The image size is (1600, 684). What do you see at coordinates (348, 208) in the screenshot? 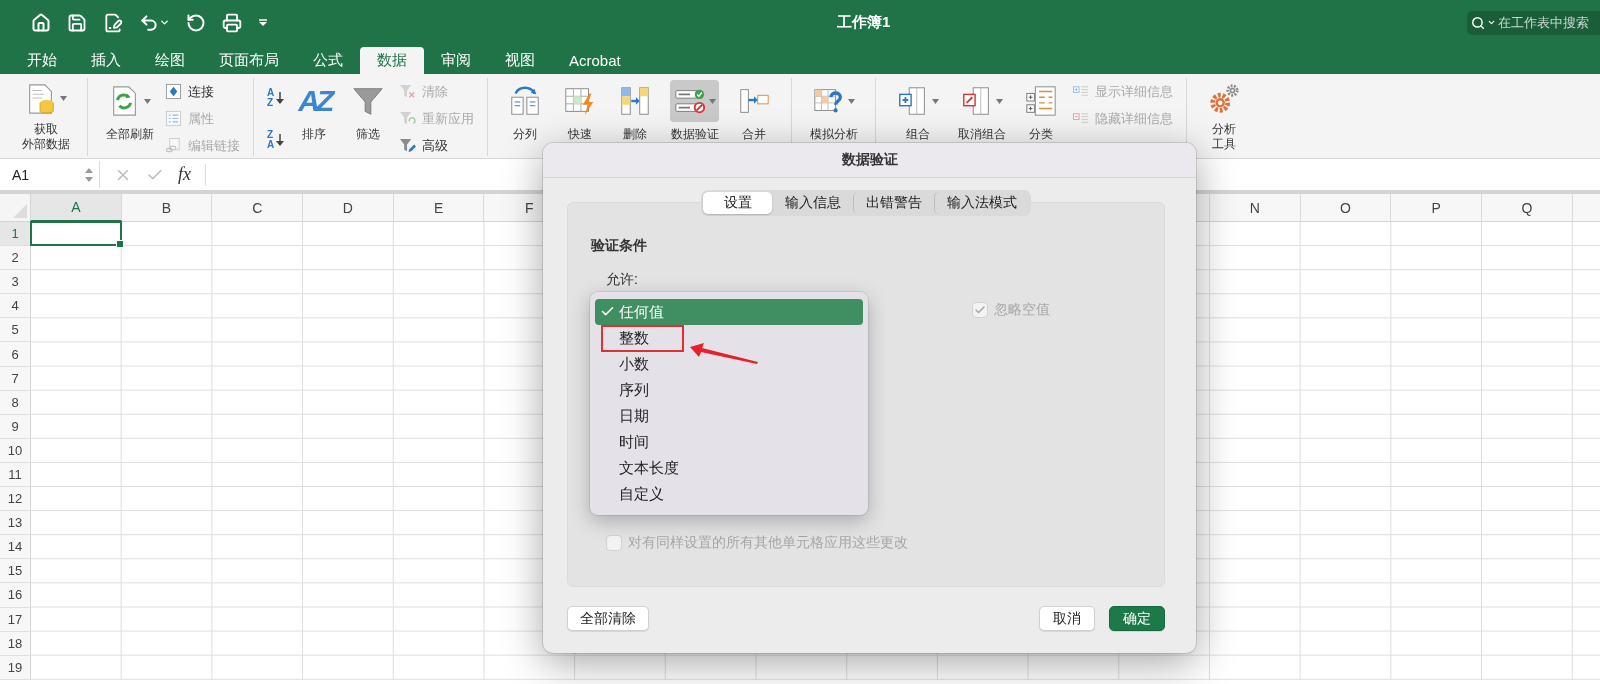
I see `column-header: D` at bounding box center [348, 208].